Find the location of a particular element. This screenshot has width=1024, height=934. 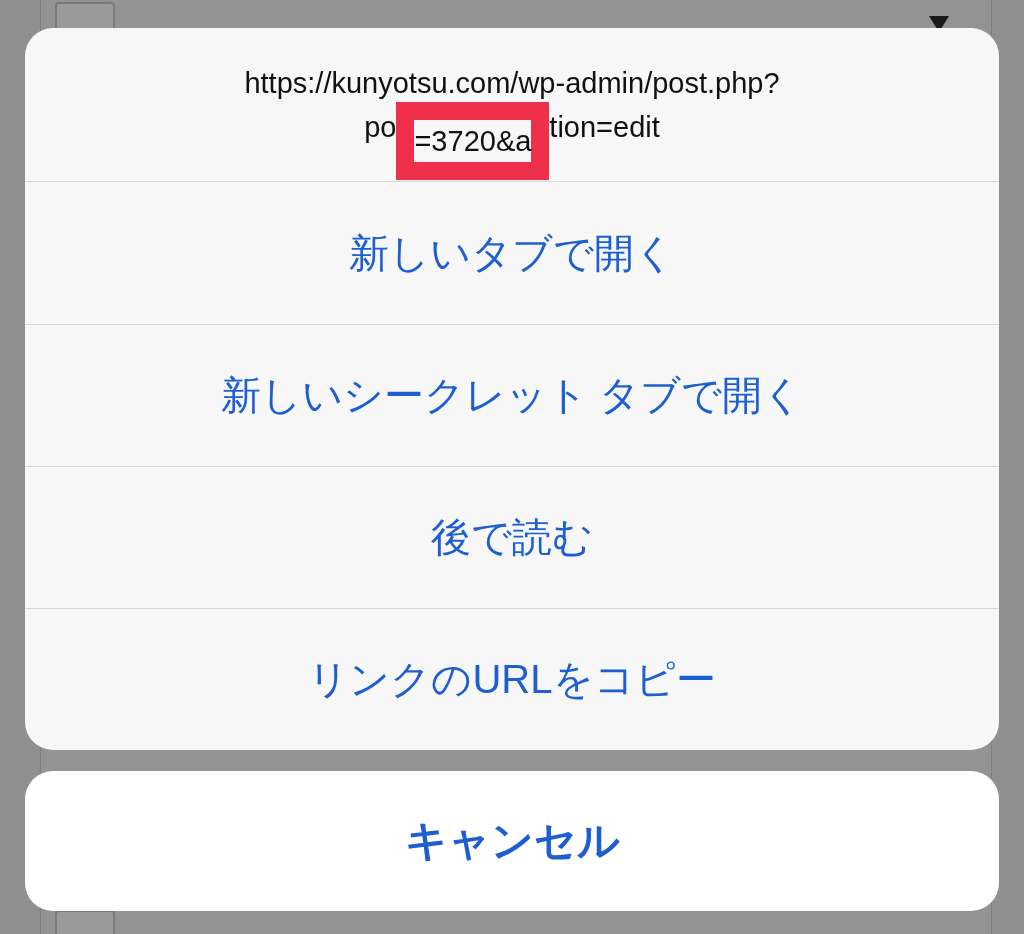

url-text: tion=edit is located at coordinates (604, 127).